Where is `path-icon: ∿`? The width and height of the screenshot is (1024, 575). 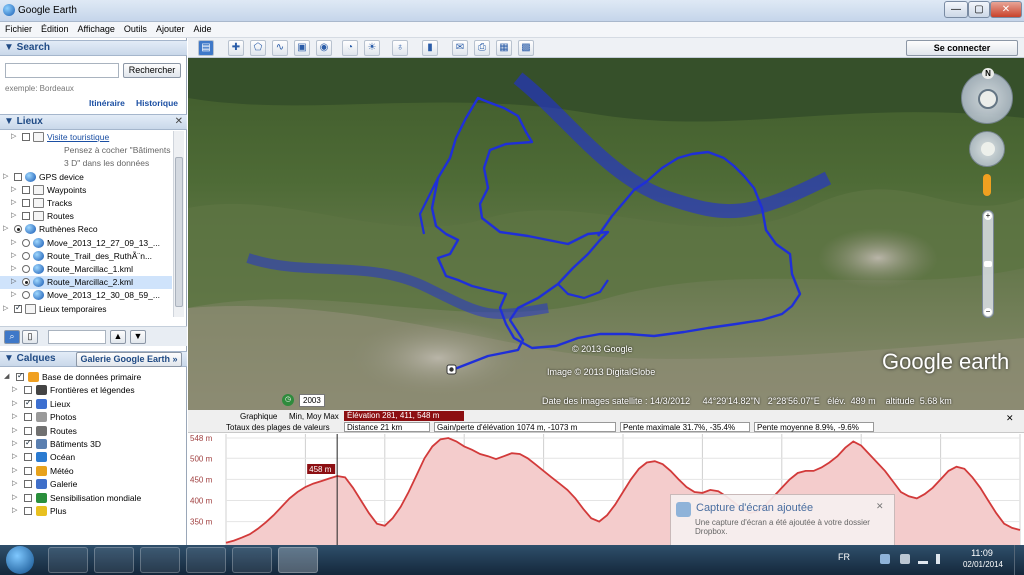
path-icon: ∿ is located at coordinates (280, 48).